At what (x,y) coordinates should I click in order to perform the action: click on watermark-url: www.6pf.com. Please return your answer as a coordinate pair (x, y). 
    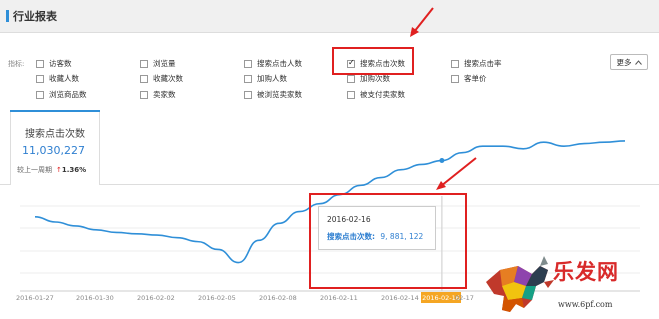
    Looking at the image, I should click on (585, 304).